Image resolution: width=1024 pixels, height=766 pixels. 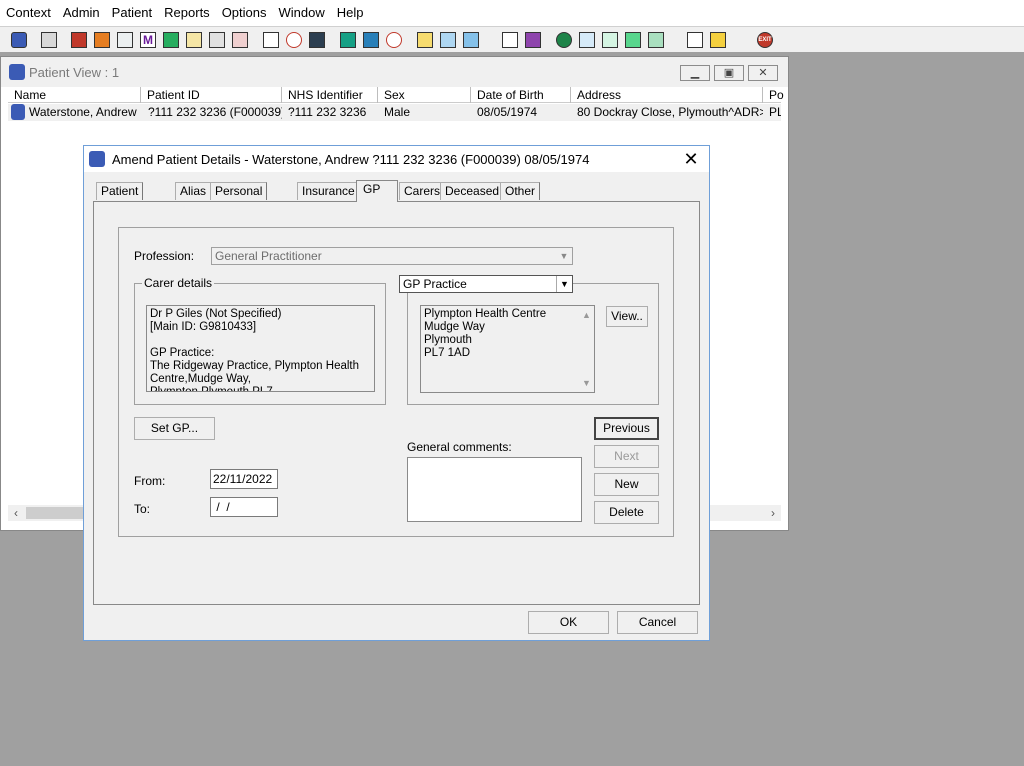 What do you see at coordinates (695, 40) in the screenshot?
I see `swap-icon` at bounding box center [695, 40].